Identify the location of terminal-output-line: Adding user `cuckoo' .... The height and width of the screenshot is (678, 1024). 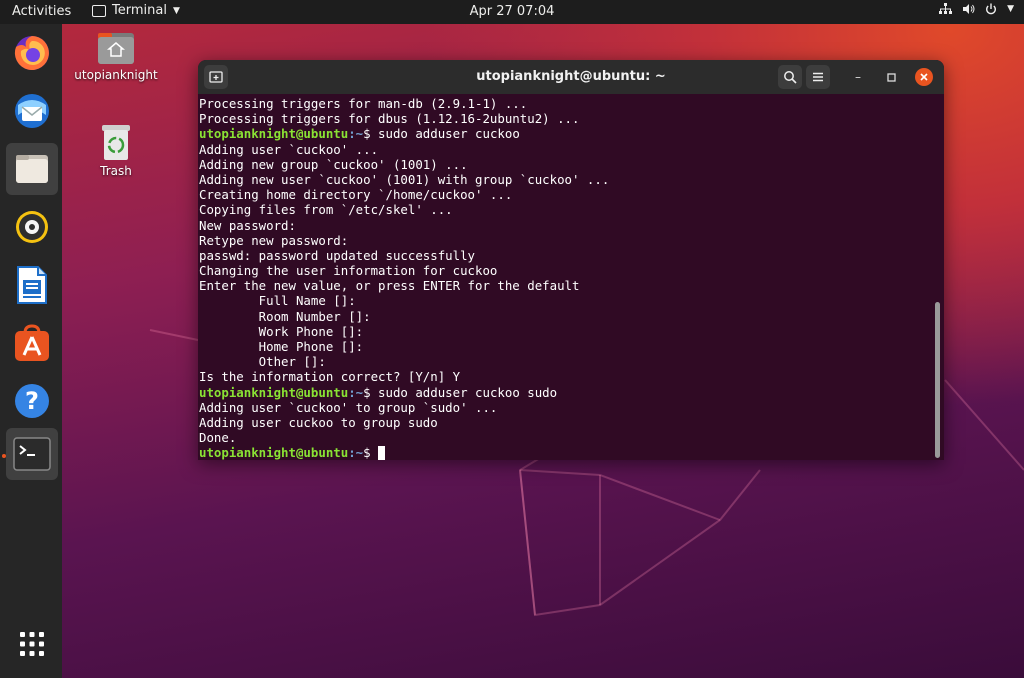
(289, 149).